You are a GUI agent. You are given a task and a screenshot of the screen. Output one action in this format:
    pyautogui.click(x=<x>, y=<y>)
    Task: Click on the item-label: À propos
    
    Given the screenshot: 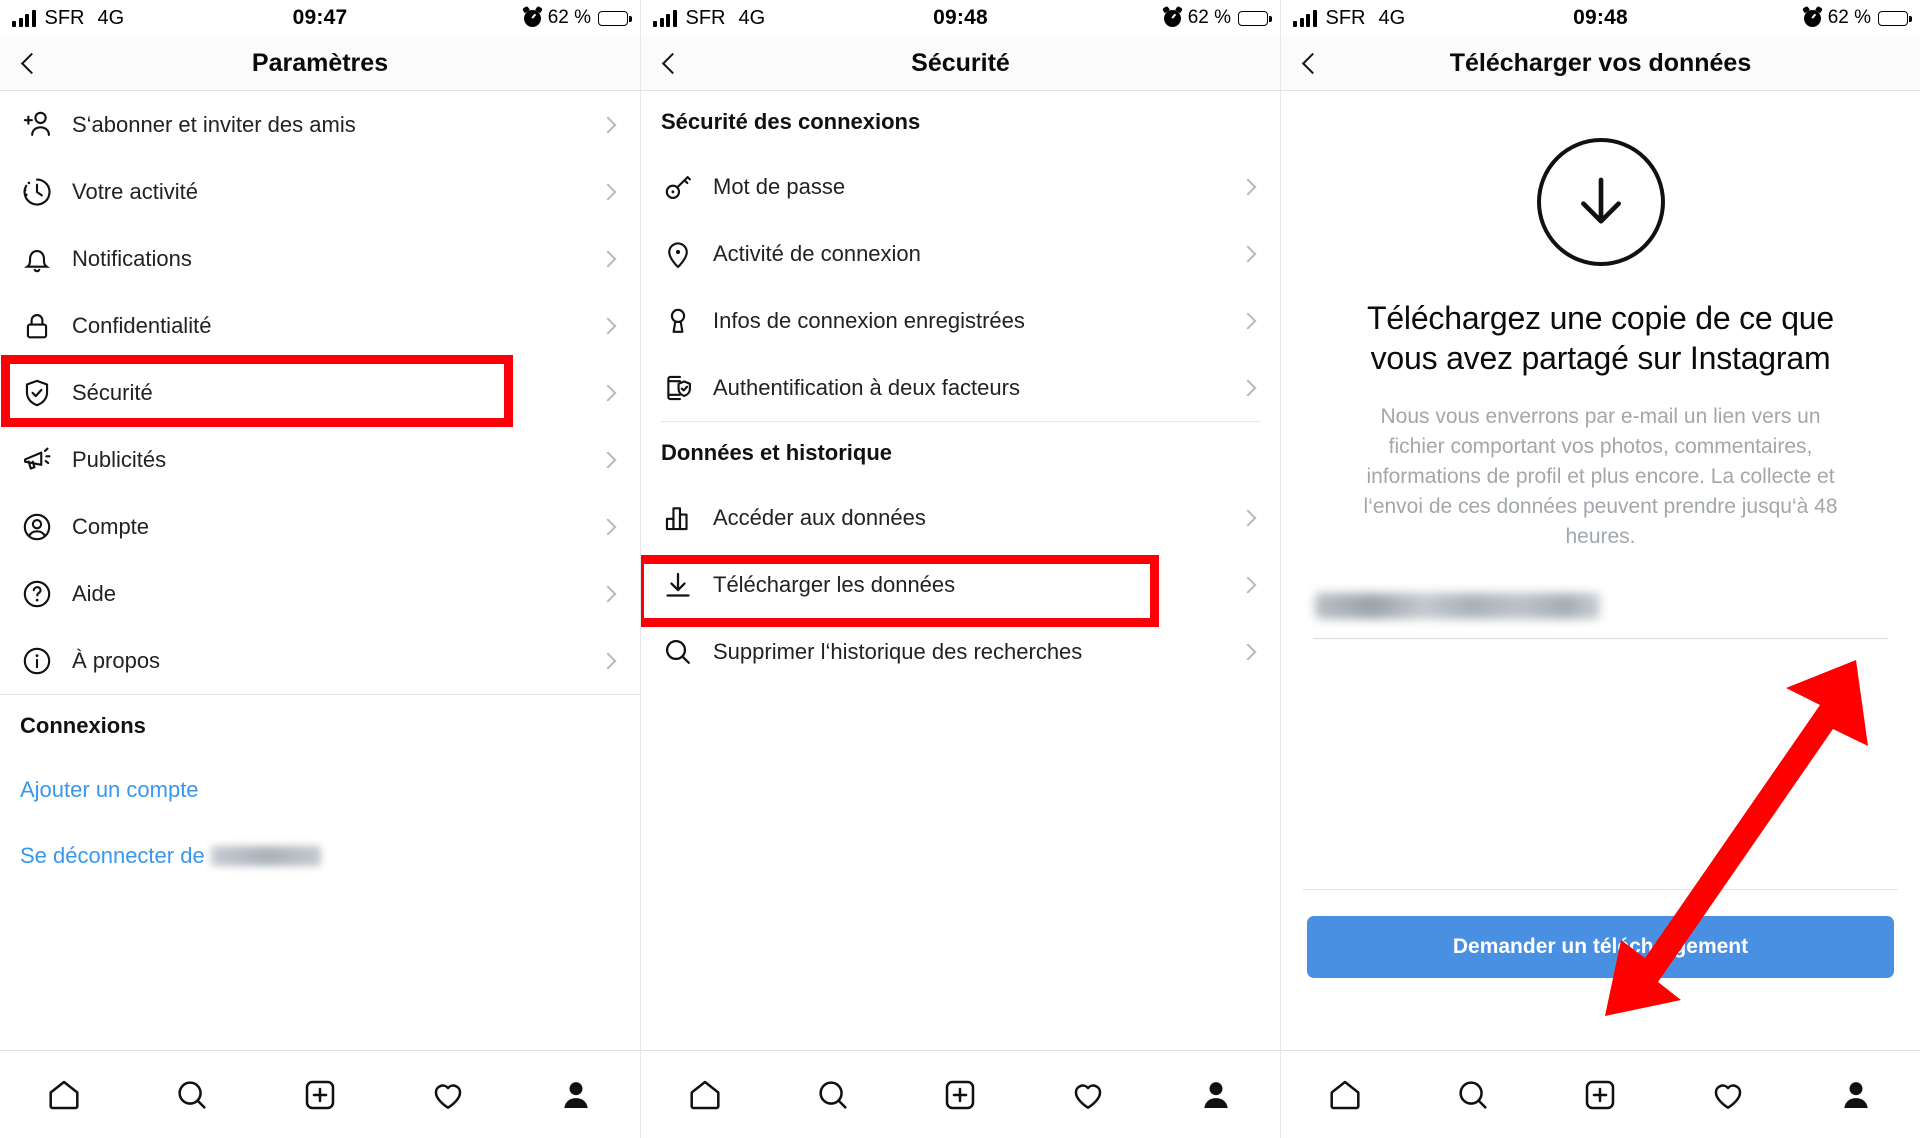 What is the action you would take?
    pyautogui.click(x=116, y=660)
    